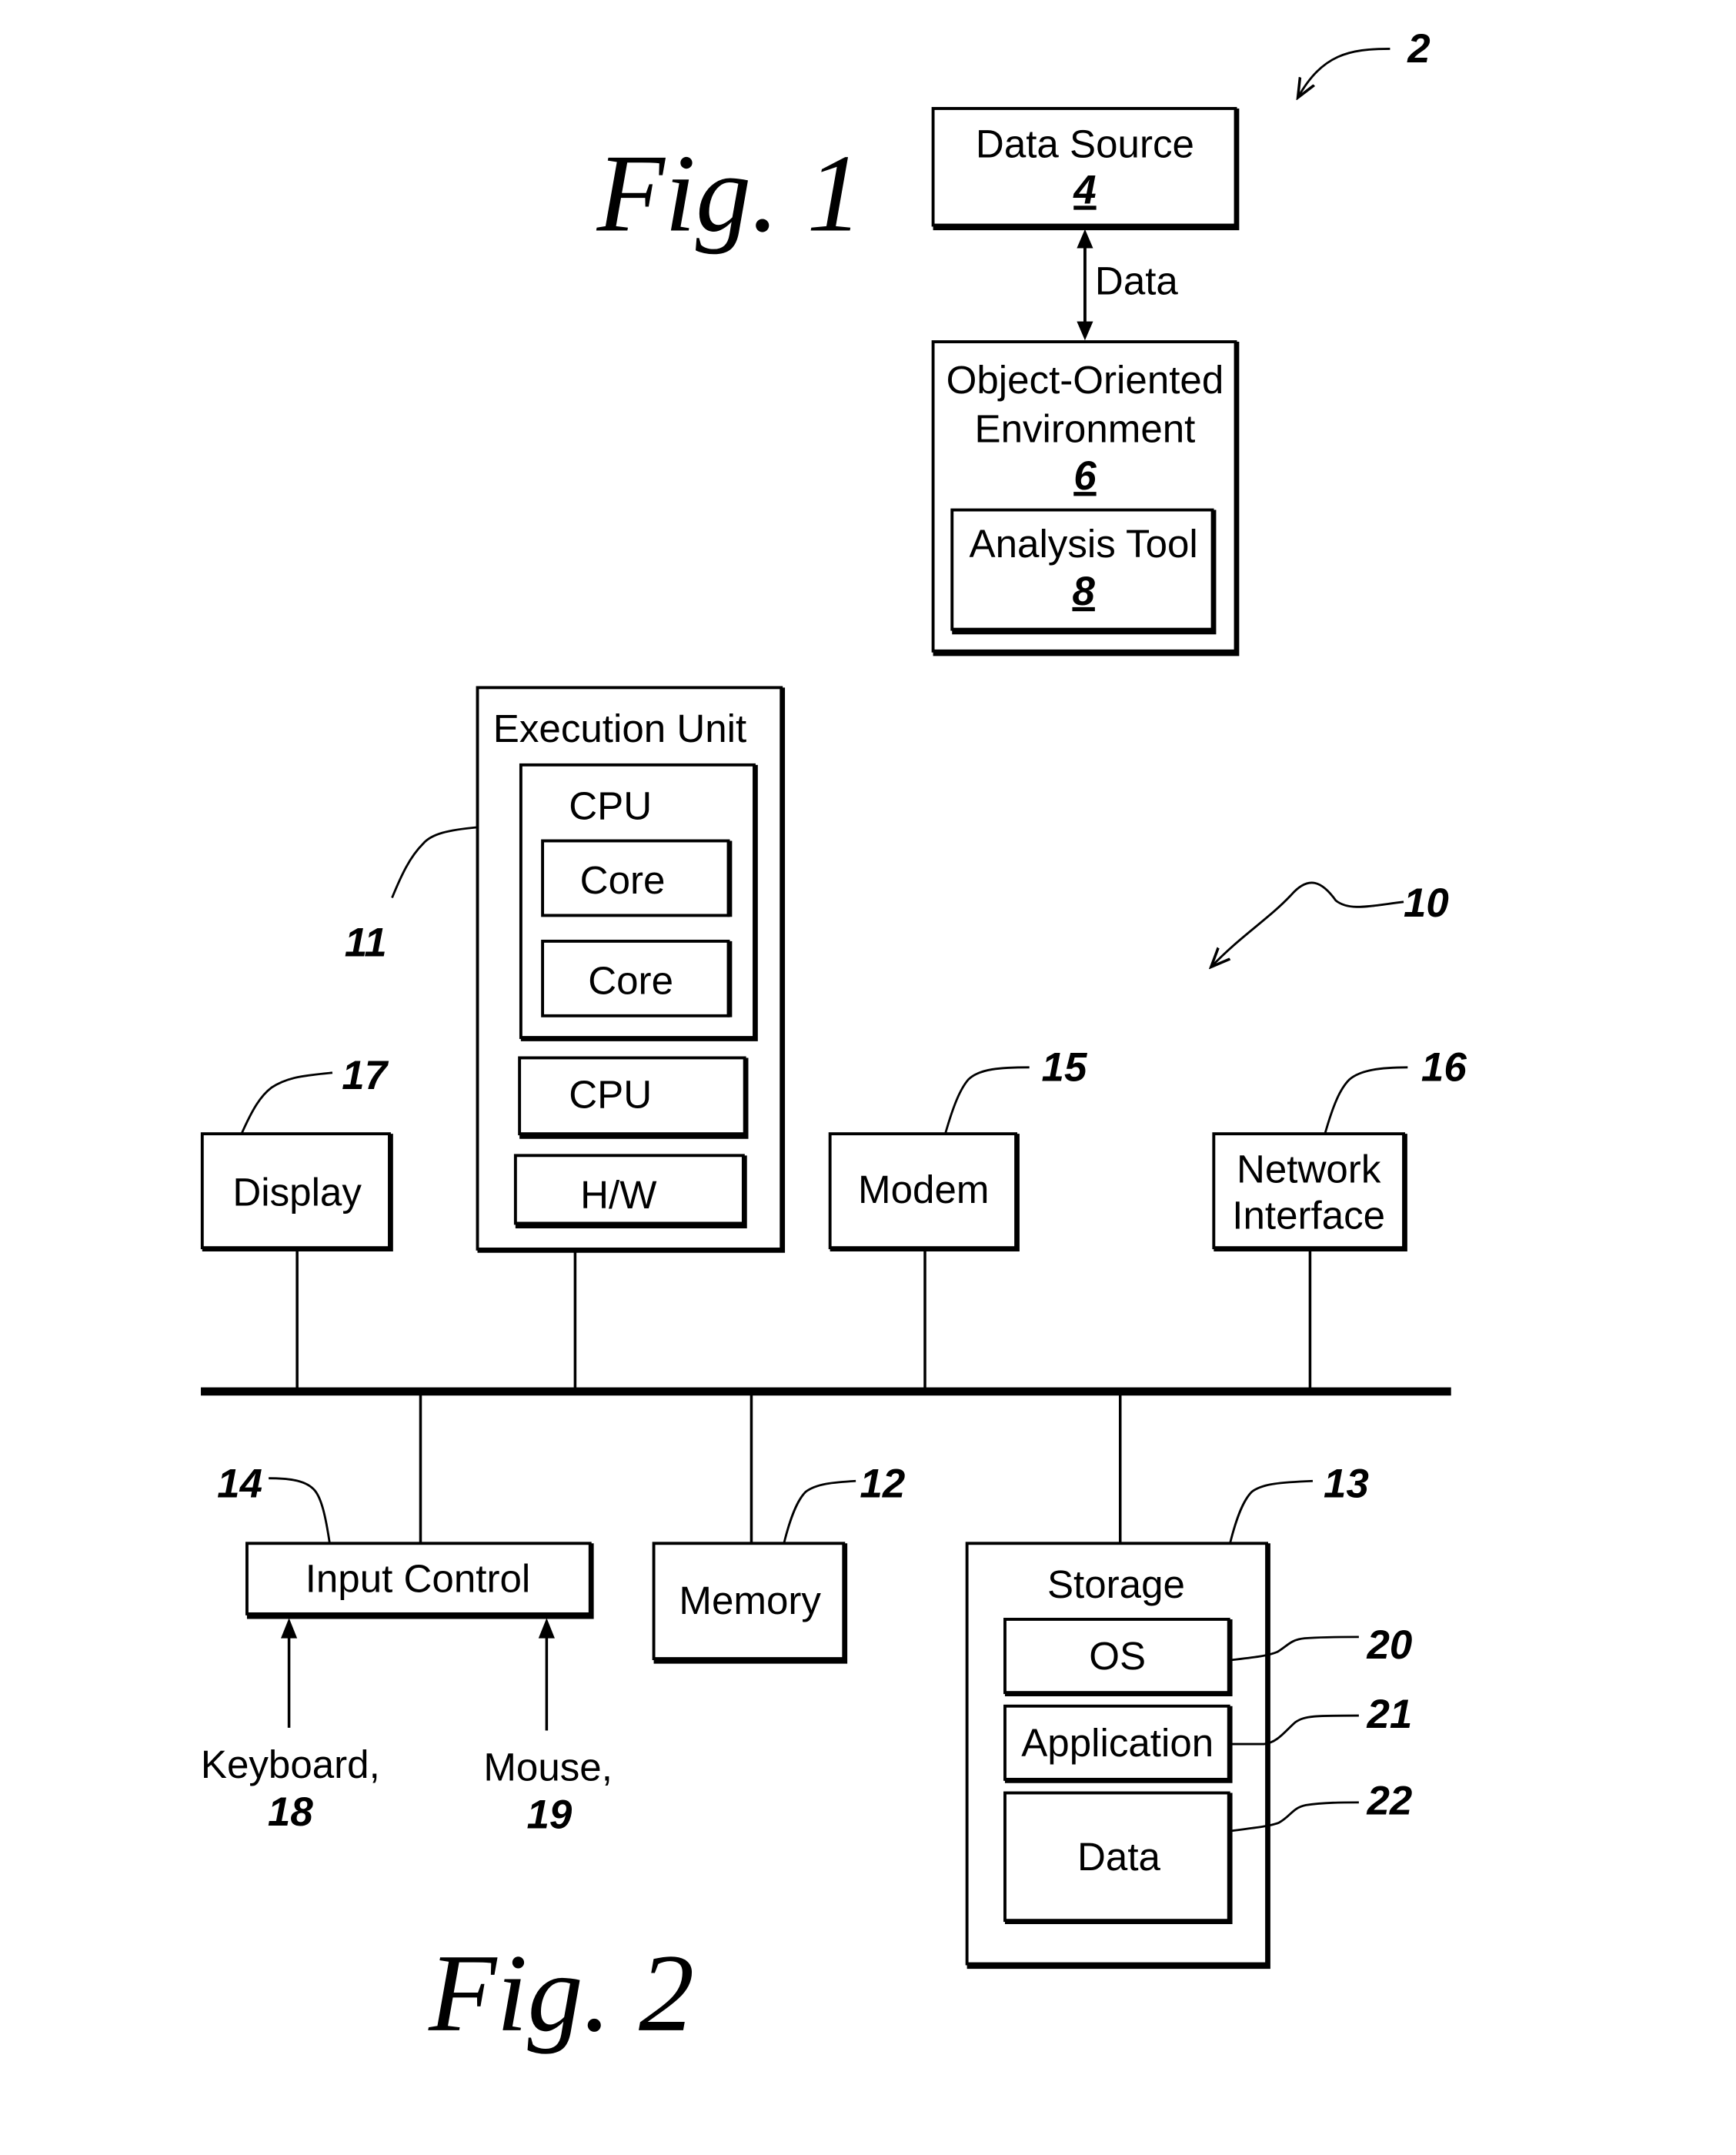 Image resolution: width=1736 pixels, height=2155 pixels. I want to click on core-box-1: Core, so click(637, 878).